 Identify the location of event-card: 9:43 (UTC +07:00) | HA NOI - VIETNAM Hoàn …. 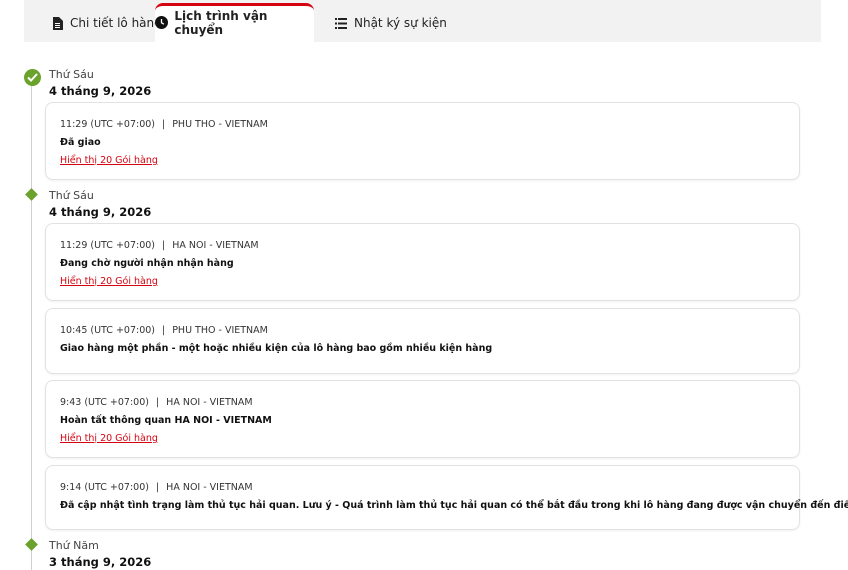
(422, 419).